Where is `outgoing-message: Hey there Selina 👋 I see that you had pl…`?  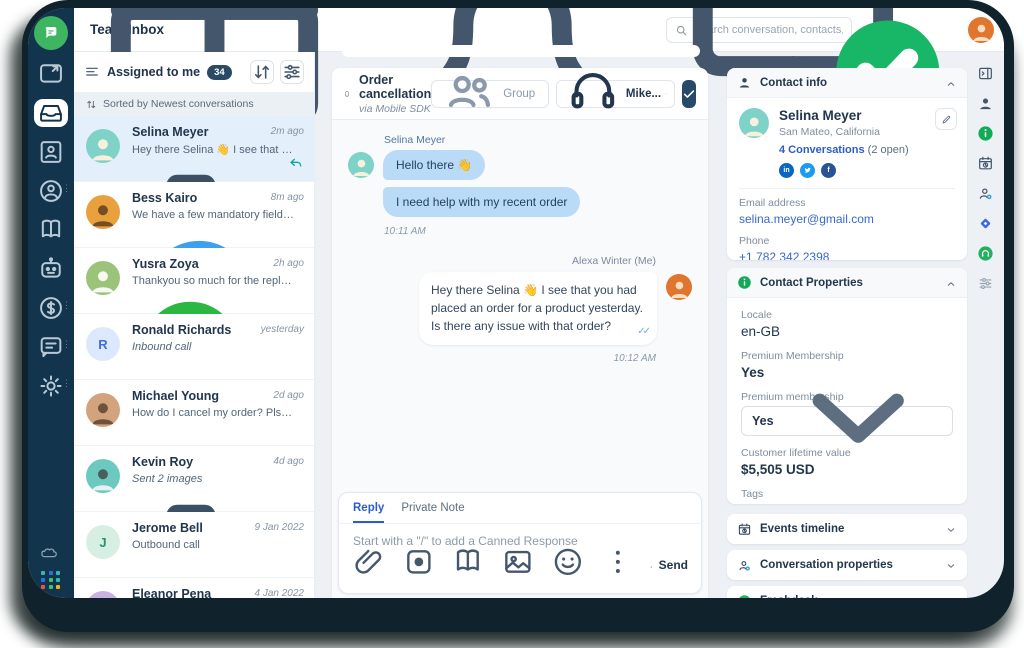 outgoing-message: Hey there Selina 👋 I see that you had pl… is located at coordinates (538, 308).